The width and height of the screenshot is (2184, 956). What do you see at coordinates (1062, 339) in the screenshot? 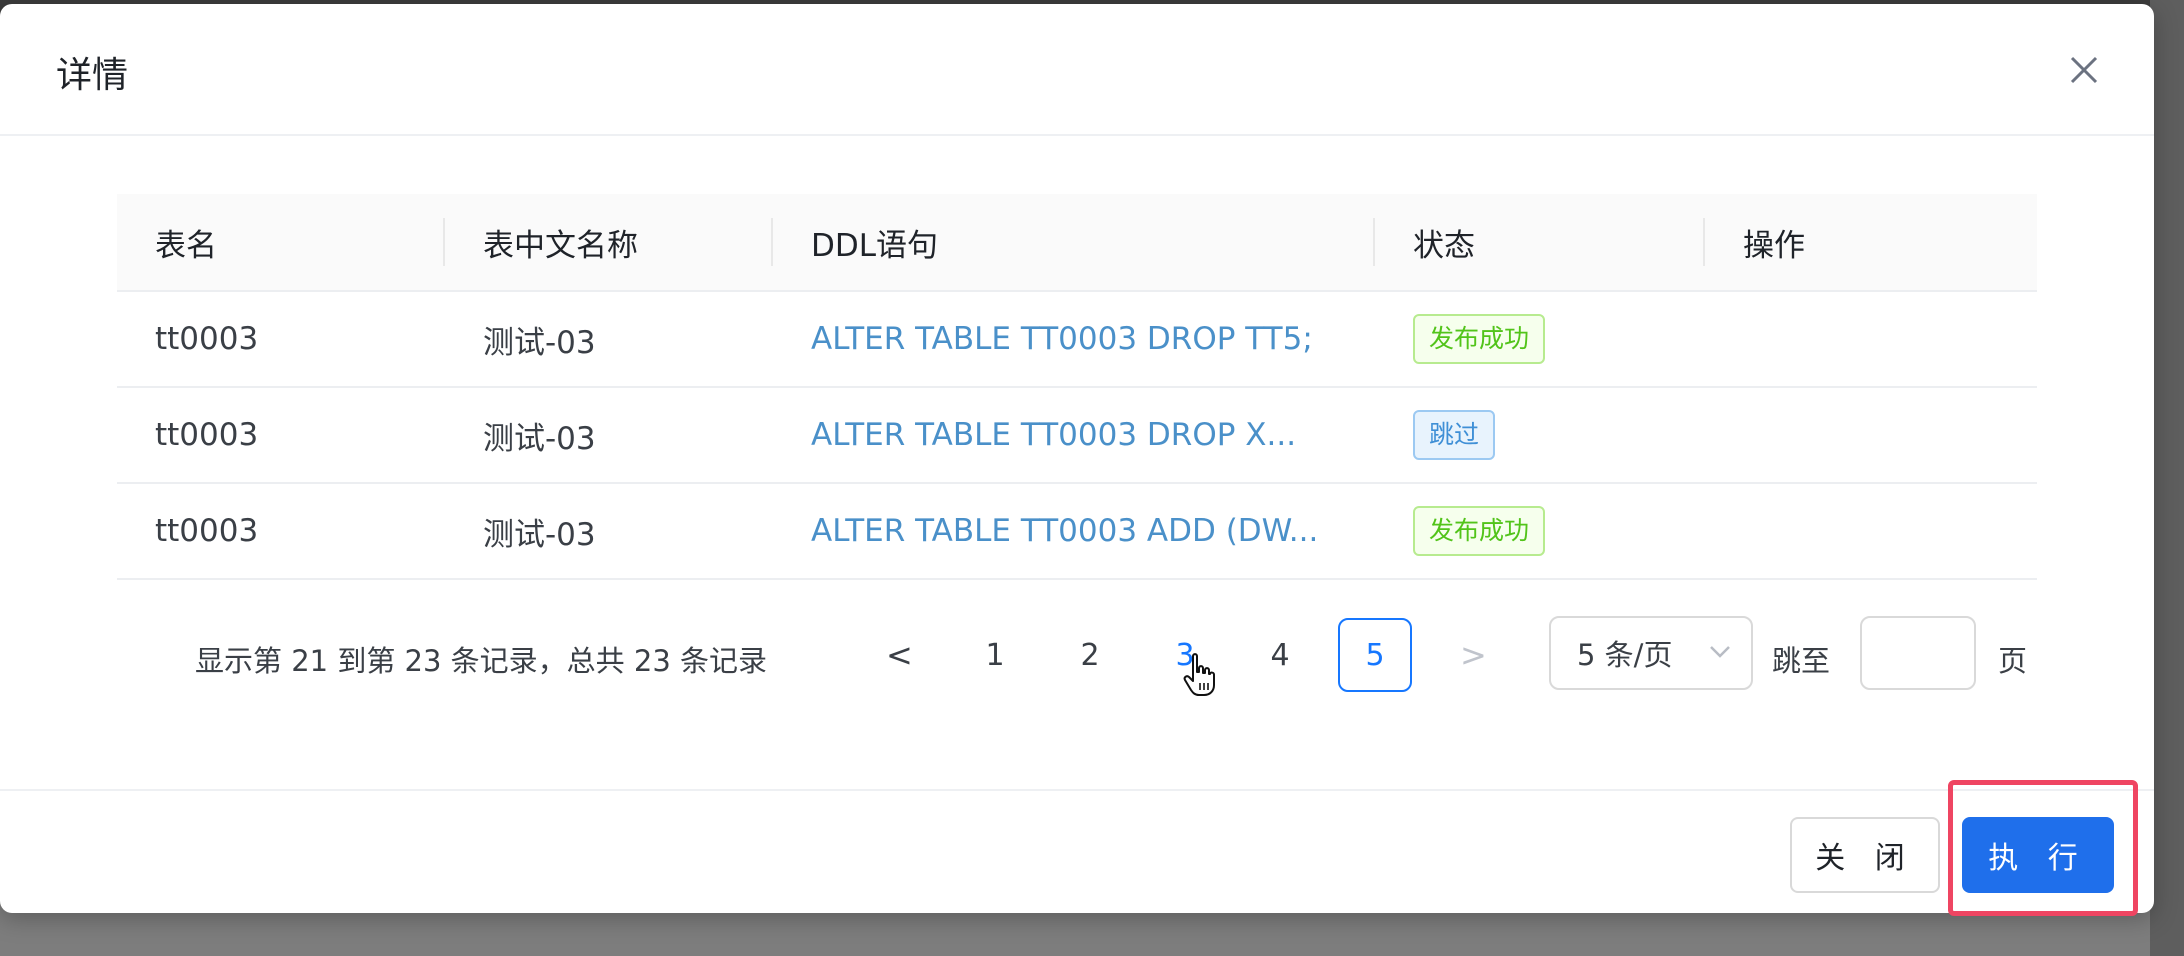
I see `ddl-link: ALTER TABLE TT0003 DROP TT5;` at bounding box center [1062, 339].